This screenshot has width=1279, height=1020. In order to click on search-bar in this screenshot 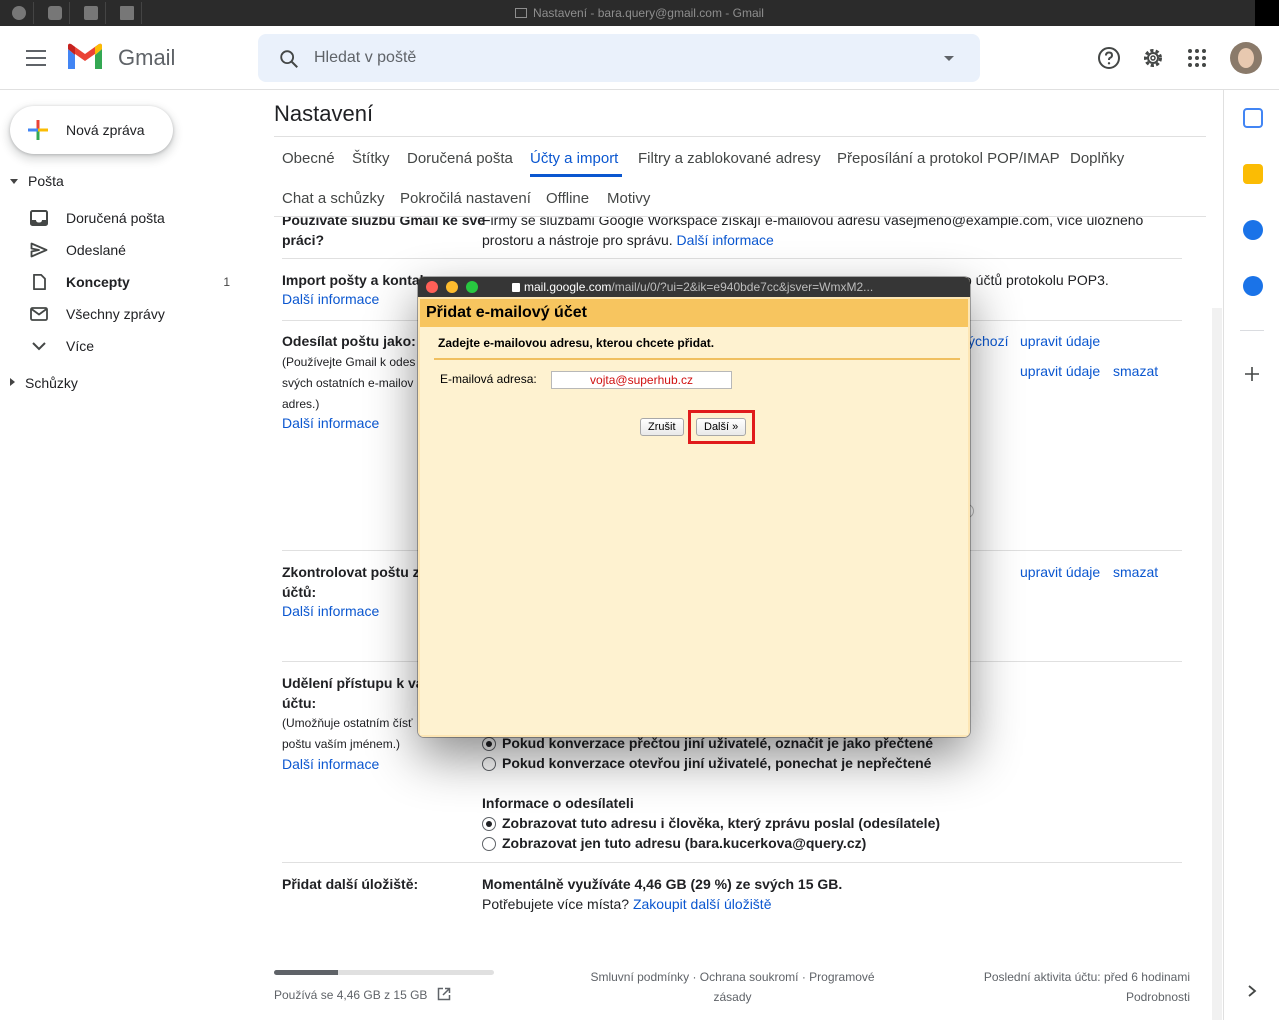, I will do `click(619, 58)`.